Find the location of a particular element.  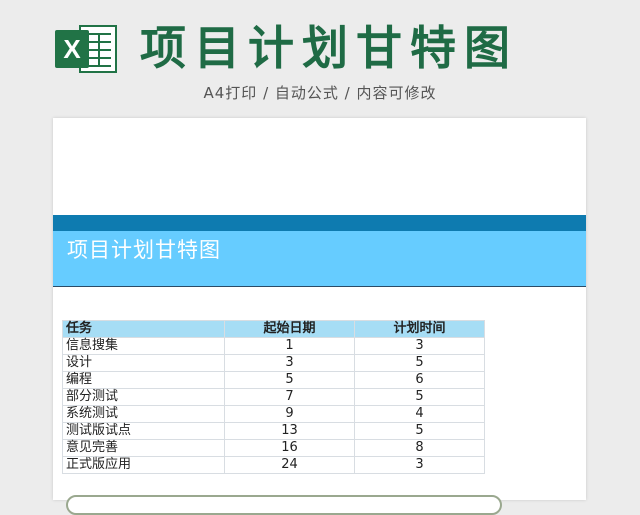

logo-letter: X is located at coordinates (72, 49).